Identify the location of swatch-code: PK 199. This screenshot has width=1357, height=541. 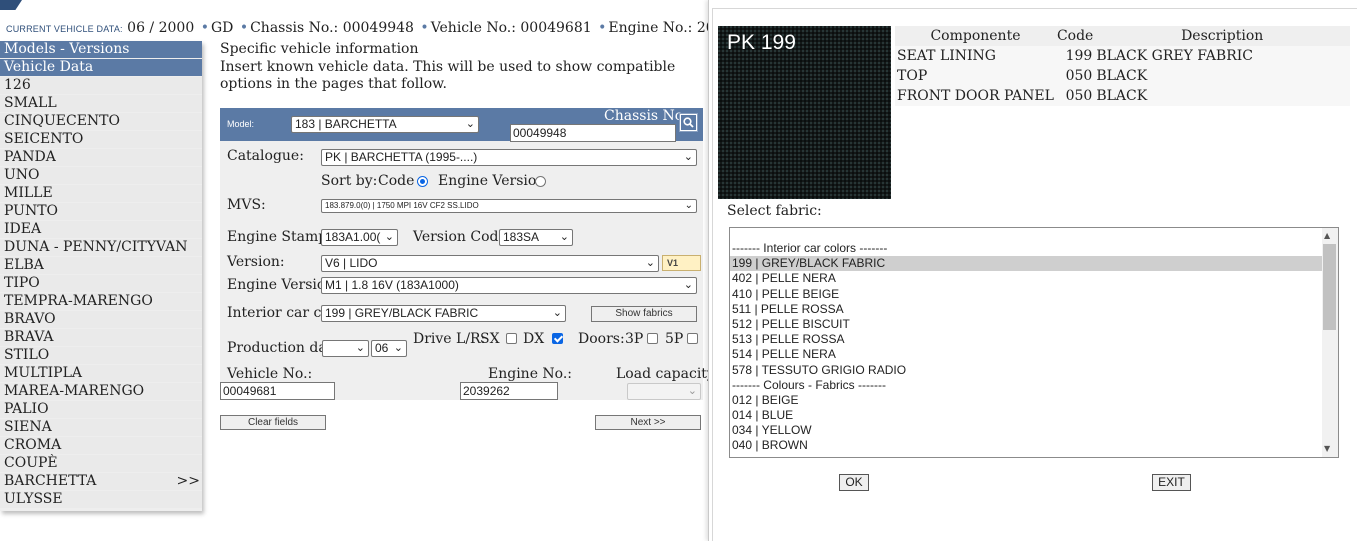
(761, 42).